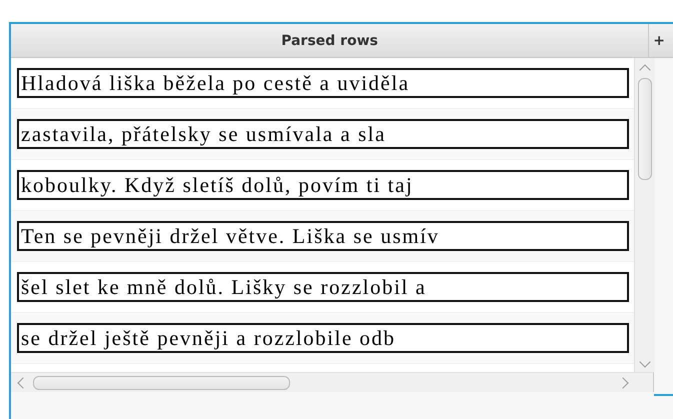 The width and height of the screenshot is (673, 419). What do you see at coordinates (323, 134) in the screenshot?
I see `parsed-row-text: zastavila, přátelsky se usmívala a sla` at bounding box center [323, 134].